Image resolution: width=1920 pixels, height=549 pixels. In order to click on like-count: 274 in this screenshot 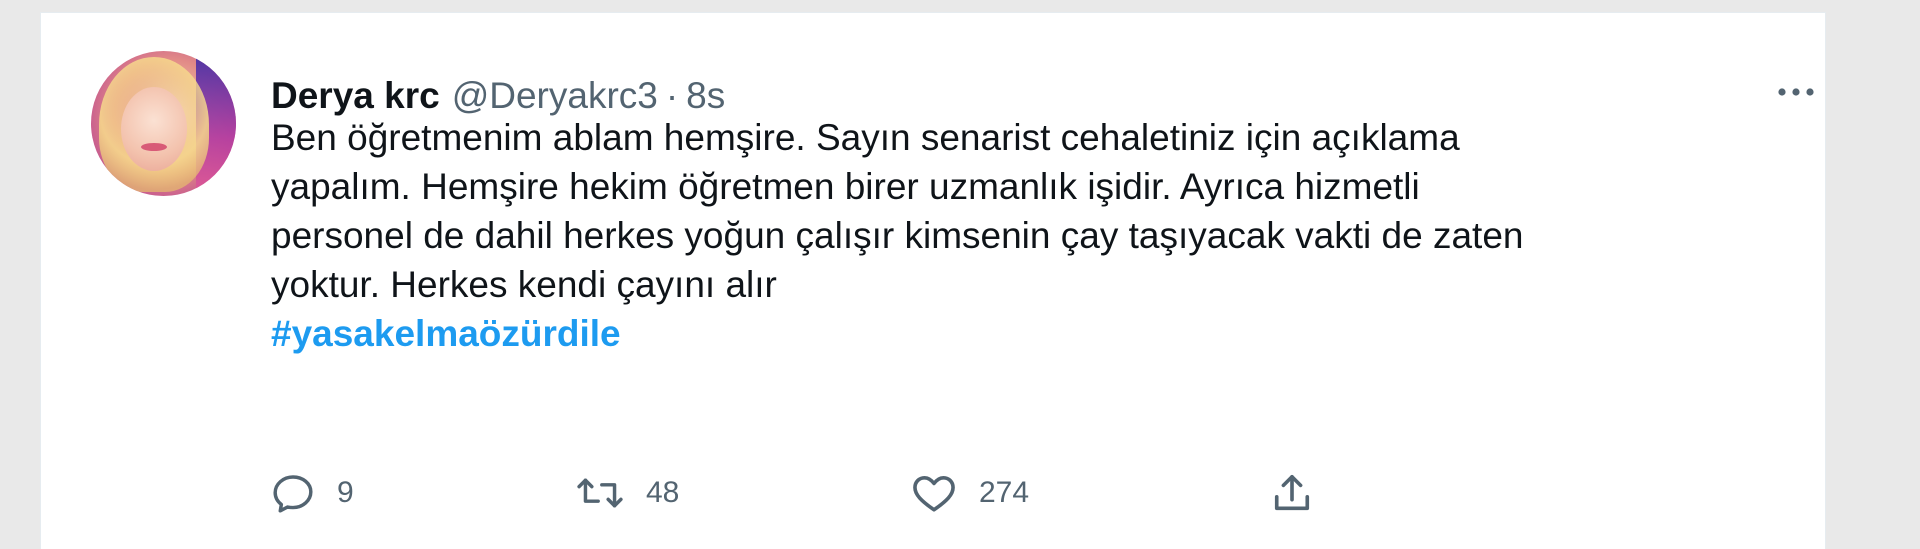, I will do `click(1004, 492)`.